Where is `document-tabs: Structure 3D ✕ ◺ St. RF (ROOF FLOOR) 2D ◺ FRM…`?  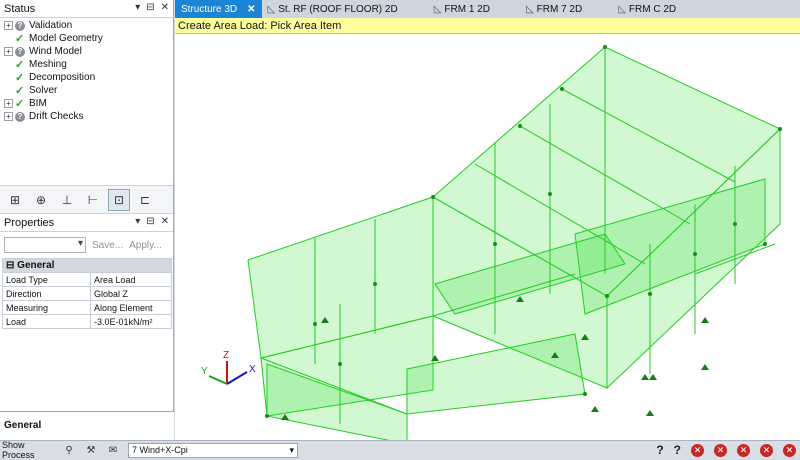 document-tabs: Structure 3D ✕ ◺ St. RF (ROOF FLOOR) 2D ◺ FRM… is located at coordinates (487, 9).